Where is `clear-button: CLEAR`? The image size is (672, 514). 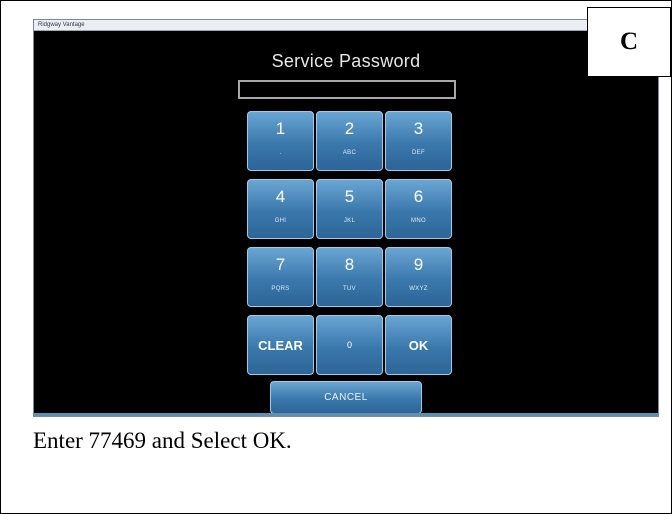
clear-button: CLEAR is located at coordinates (280, 345).